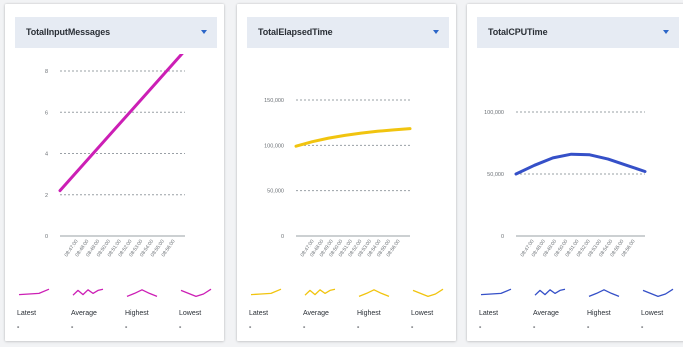 The width and height of the screenshot is (683, 347). I want to click on y-tick-label: 8, so click(46, 72).